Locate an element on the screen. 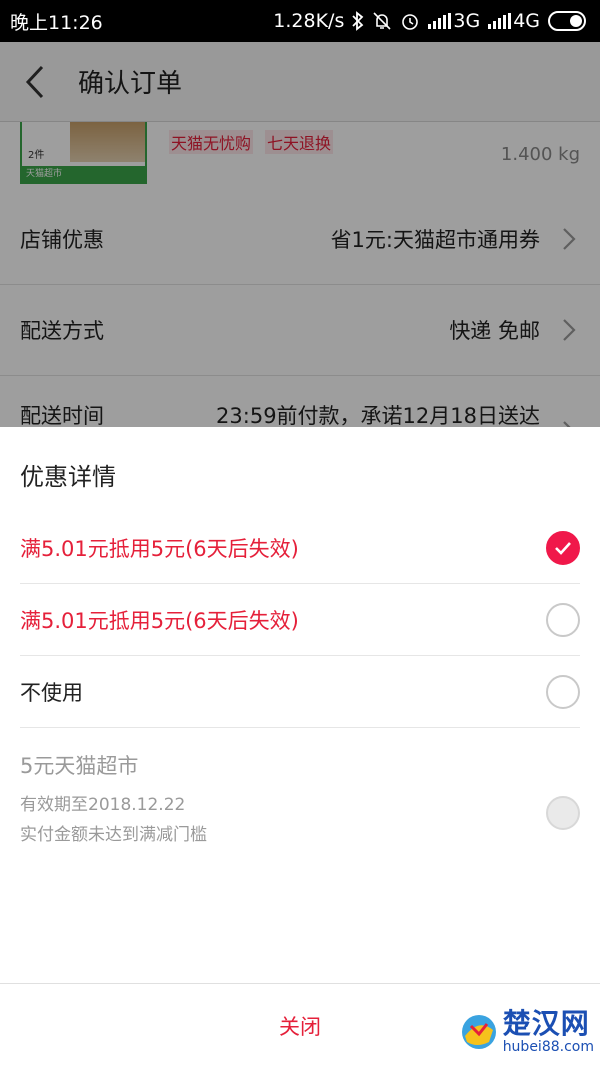 The width and height of the screenshot is (600, 1067). status-bar: 晚上11:26 1.28K/s 3G 4G is located at coordinates (300, 21).